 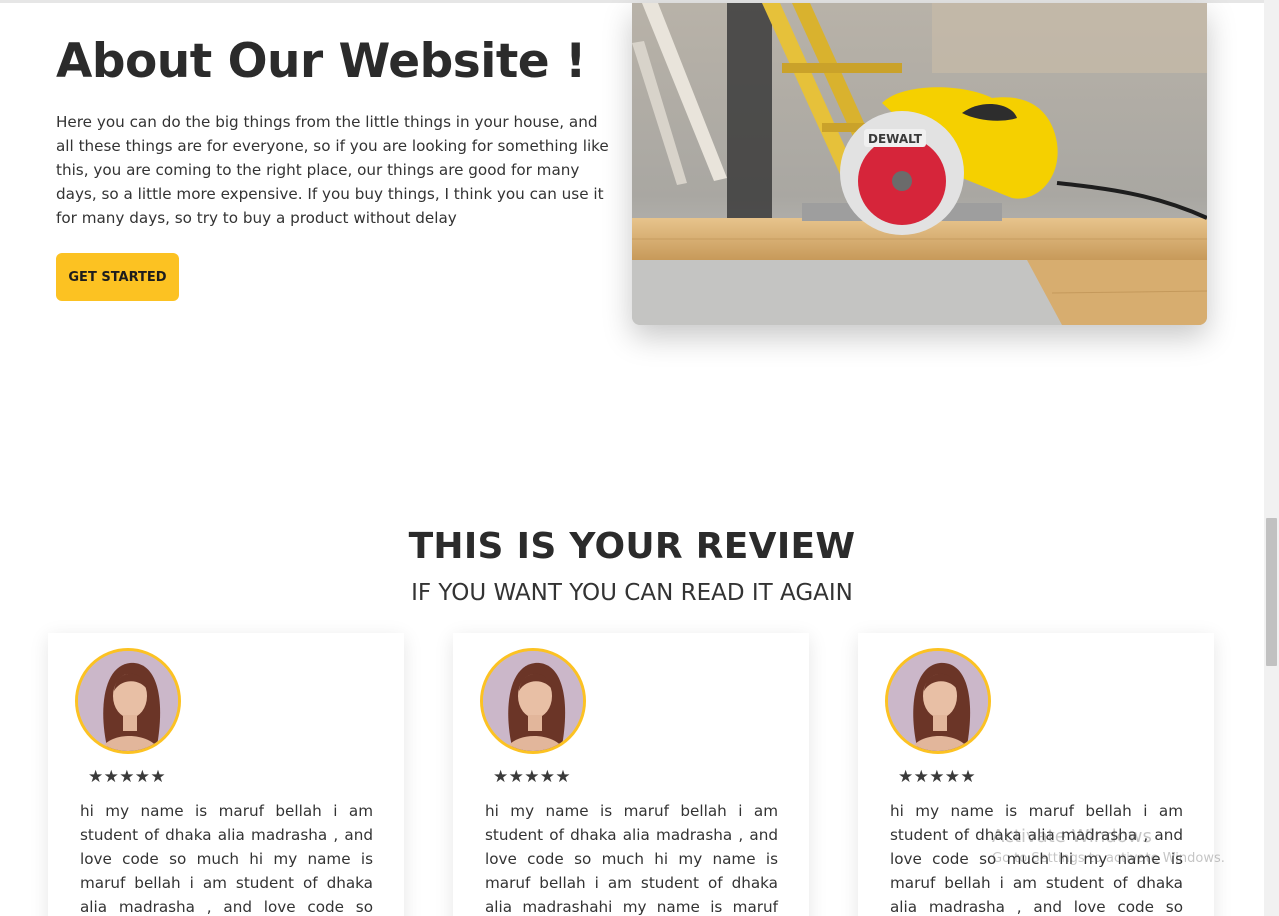 I want to click on dewalt-logo-text: DEWALT, so click(x=895, y=139).